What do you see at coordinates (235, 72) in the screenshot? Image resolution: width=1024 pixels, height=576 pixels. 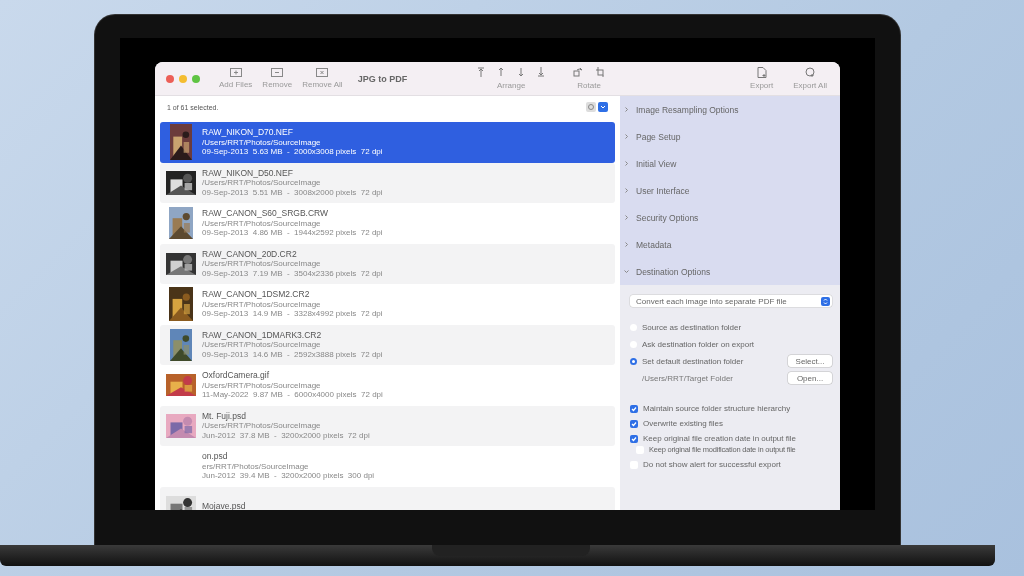 I see `add-icon` at bounding box center [235, 72].